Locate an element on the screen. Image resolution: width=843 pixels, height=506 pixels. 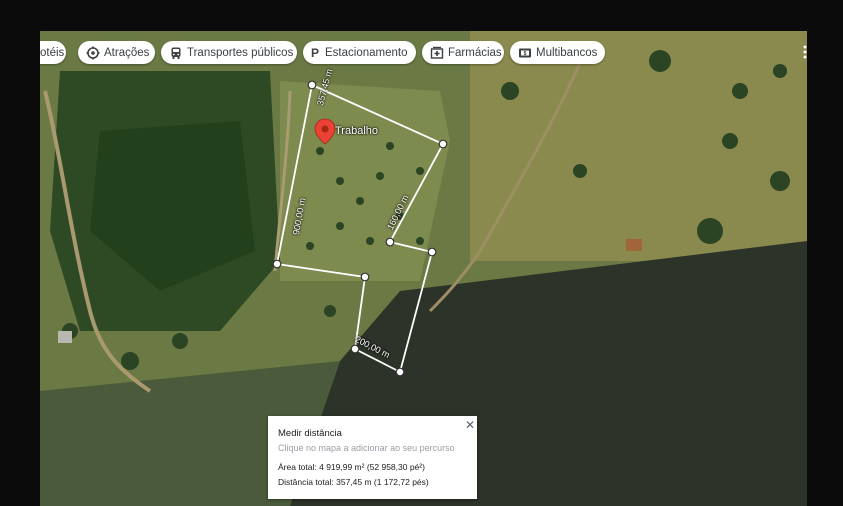
chip-label: otéis is located at coordinates (52, 52).